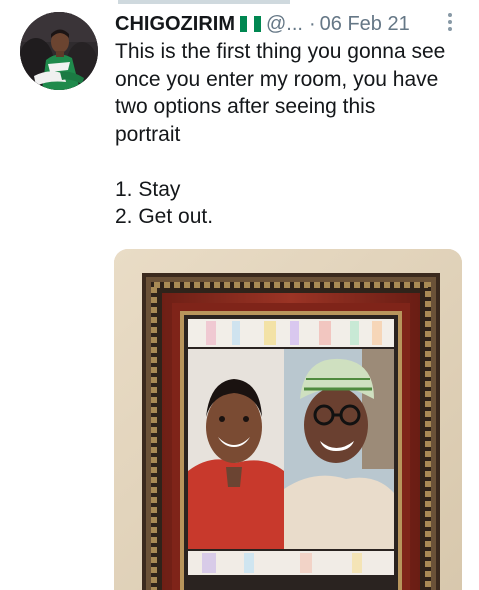 The height and width of the screenshot is (590, 479). What do you see at coordinates (280, 51) in the screenshot?
I see `tweet-text-line: This is the first thing you gonna see` at bounding box center [280, 51].